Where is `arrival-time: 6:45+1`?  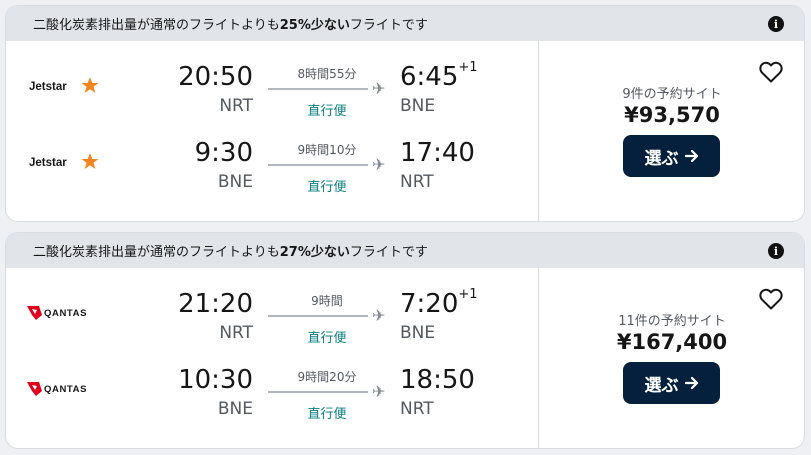 arrival-time: 6:45+1 is located at coordinates (439, 76).